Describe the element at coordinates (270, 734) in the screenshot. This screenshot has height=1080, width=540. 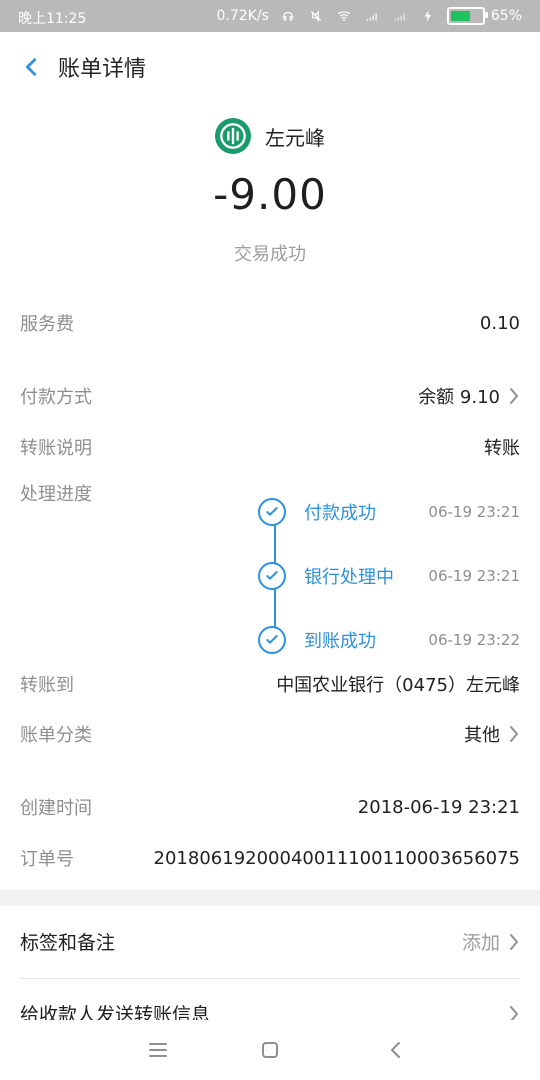
I see `row-bill-category: 账单分类 其他` at that location.